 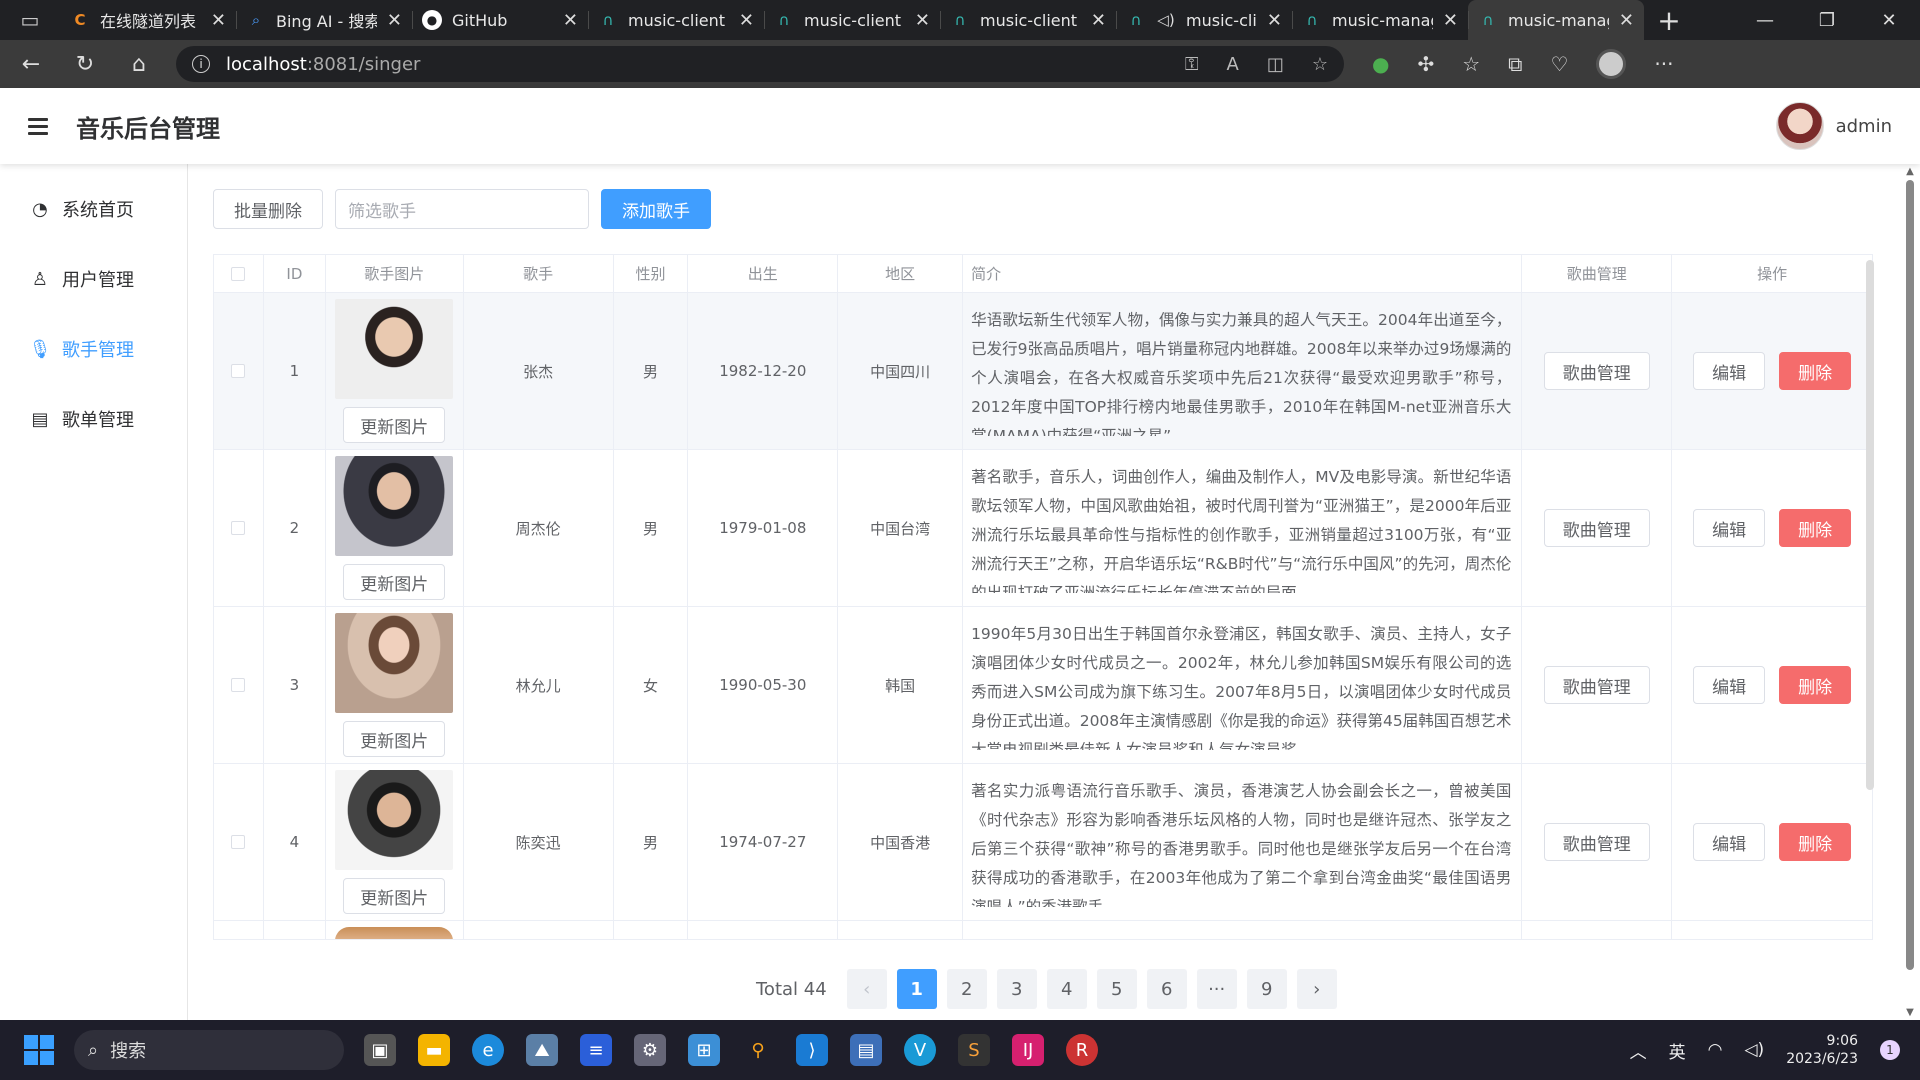 I want to click on split-screen-icon: ◫, so click(x=1275, y=64).